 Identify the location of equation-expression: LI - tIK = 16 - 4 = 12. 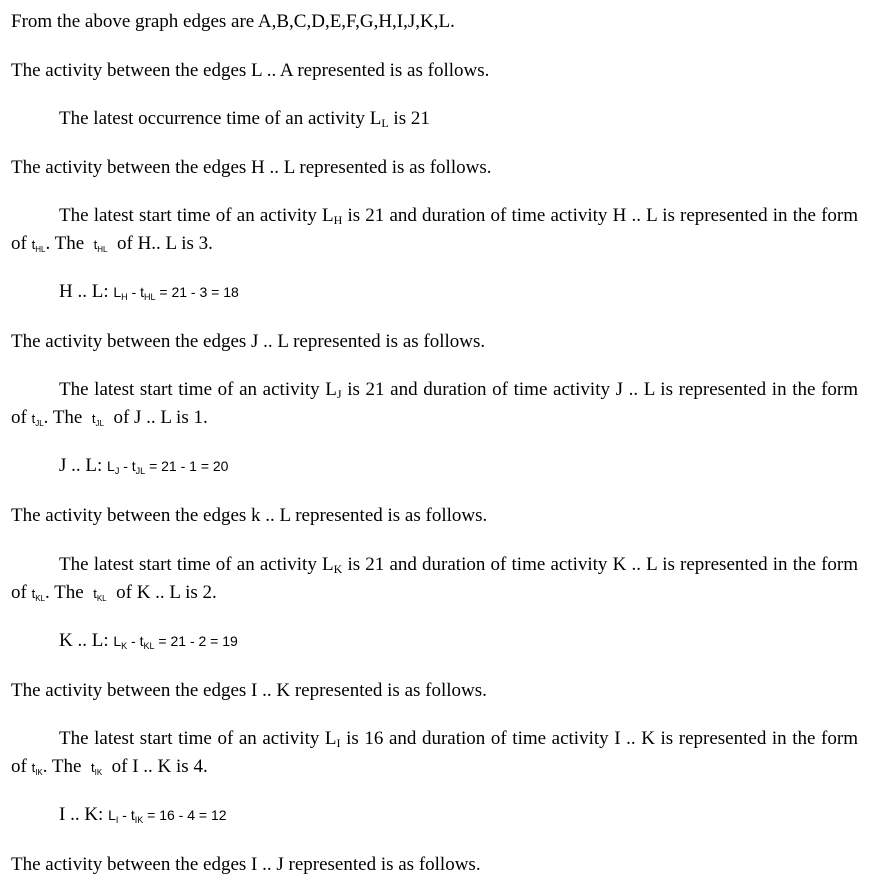
(167, 816).